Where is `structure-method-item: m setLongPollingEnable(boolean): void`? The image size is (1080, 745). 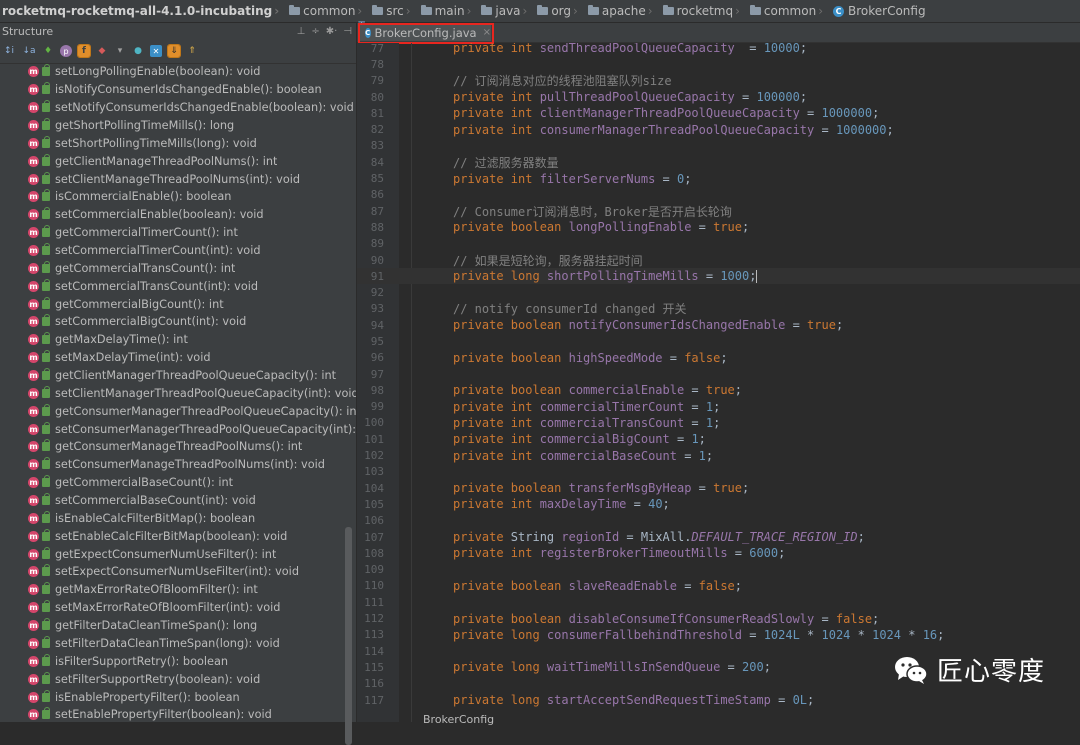
structure-method-item: m setLongPollingEnable(boolean): void is located at coordinates (178, 72).